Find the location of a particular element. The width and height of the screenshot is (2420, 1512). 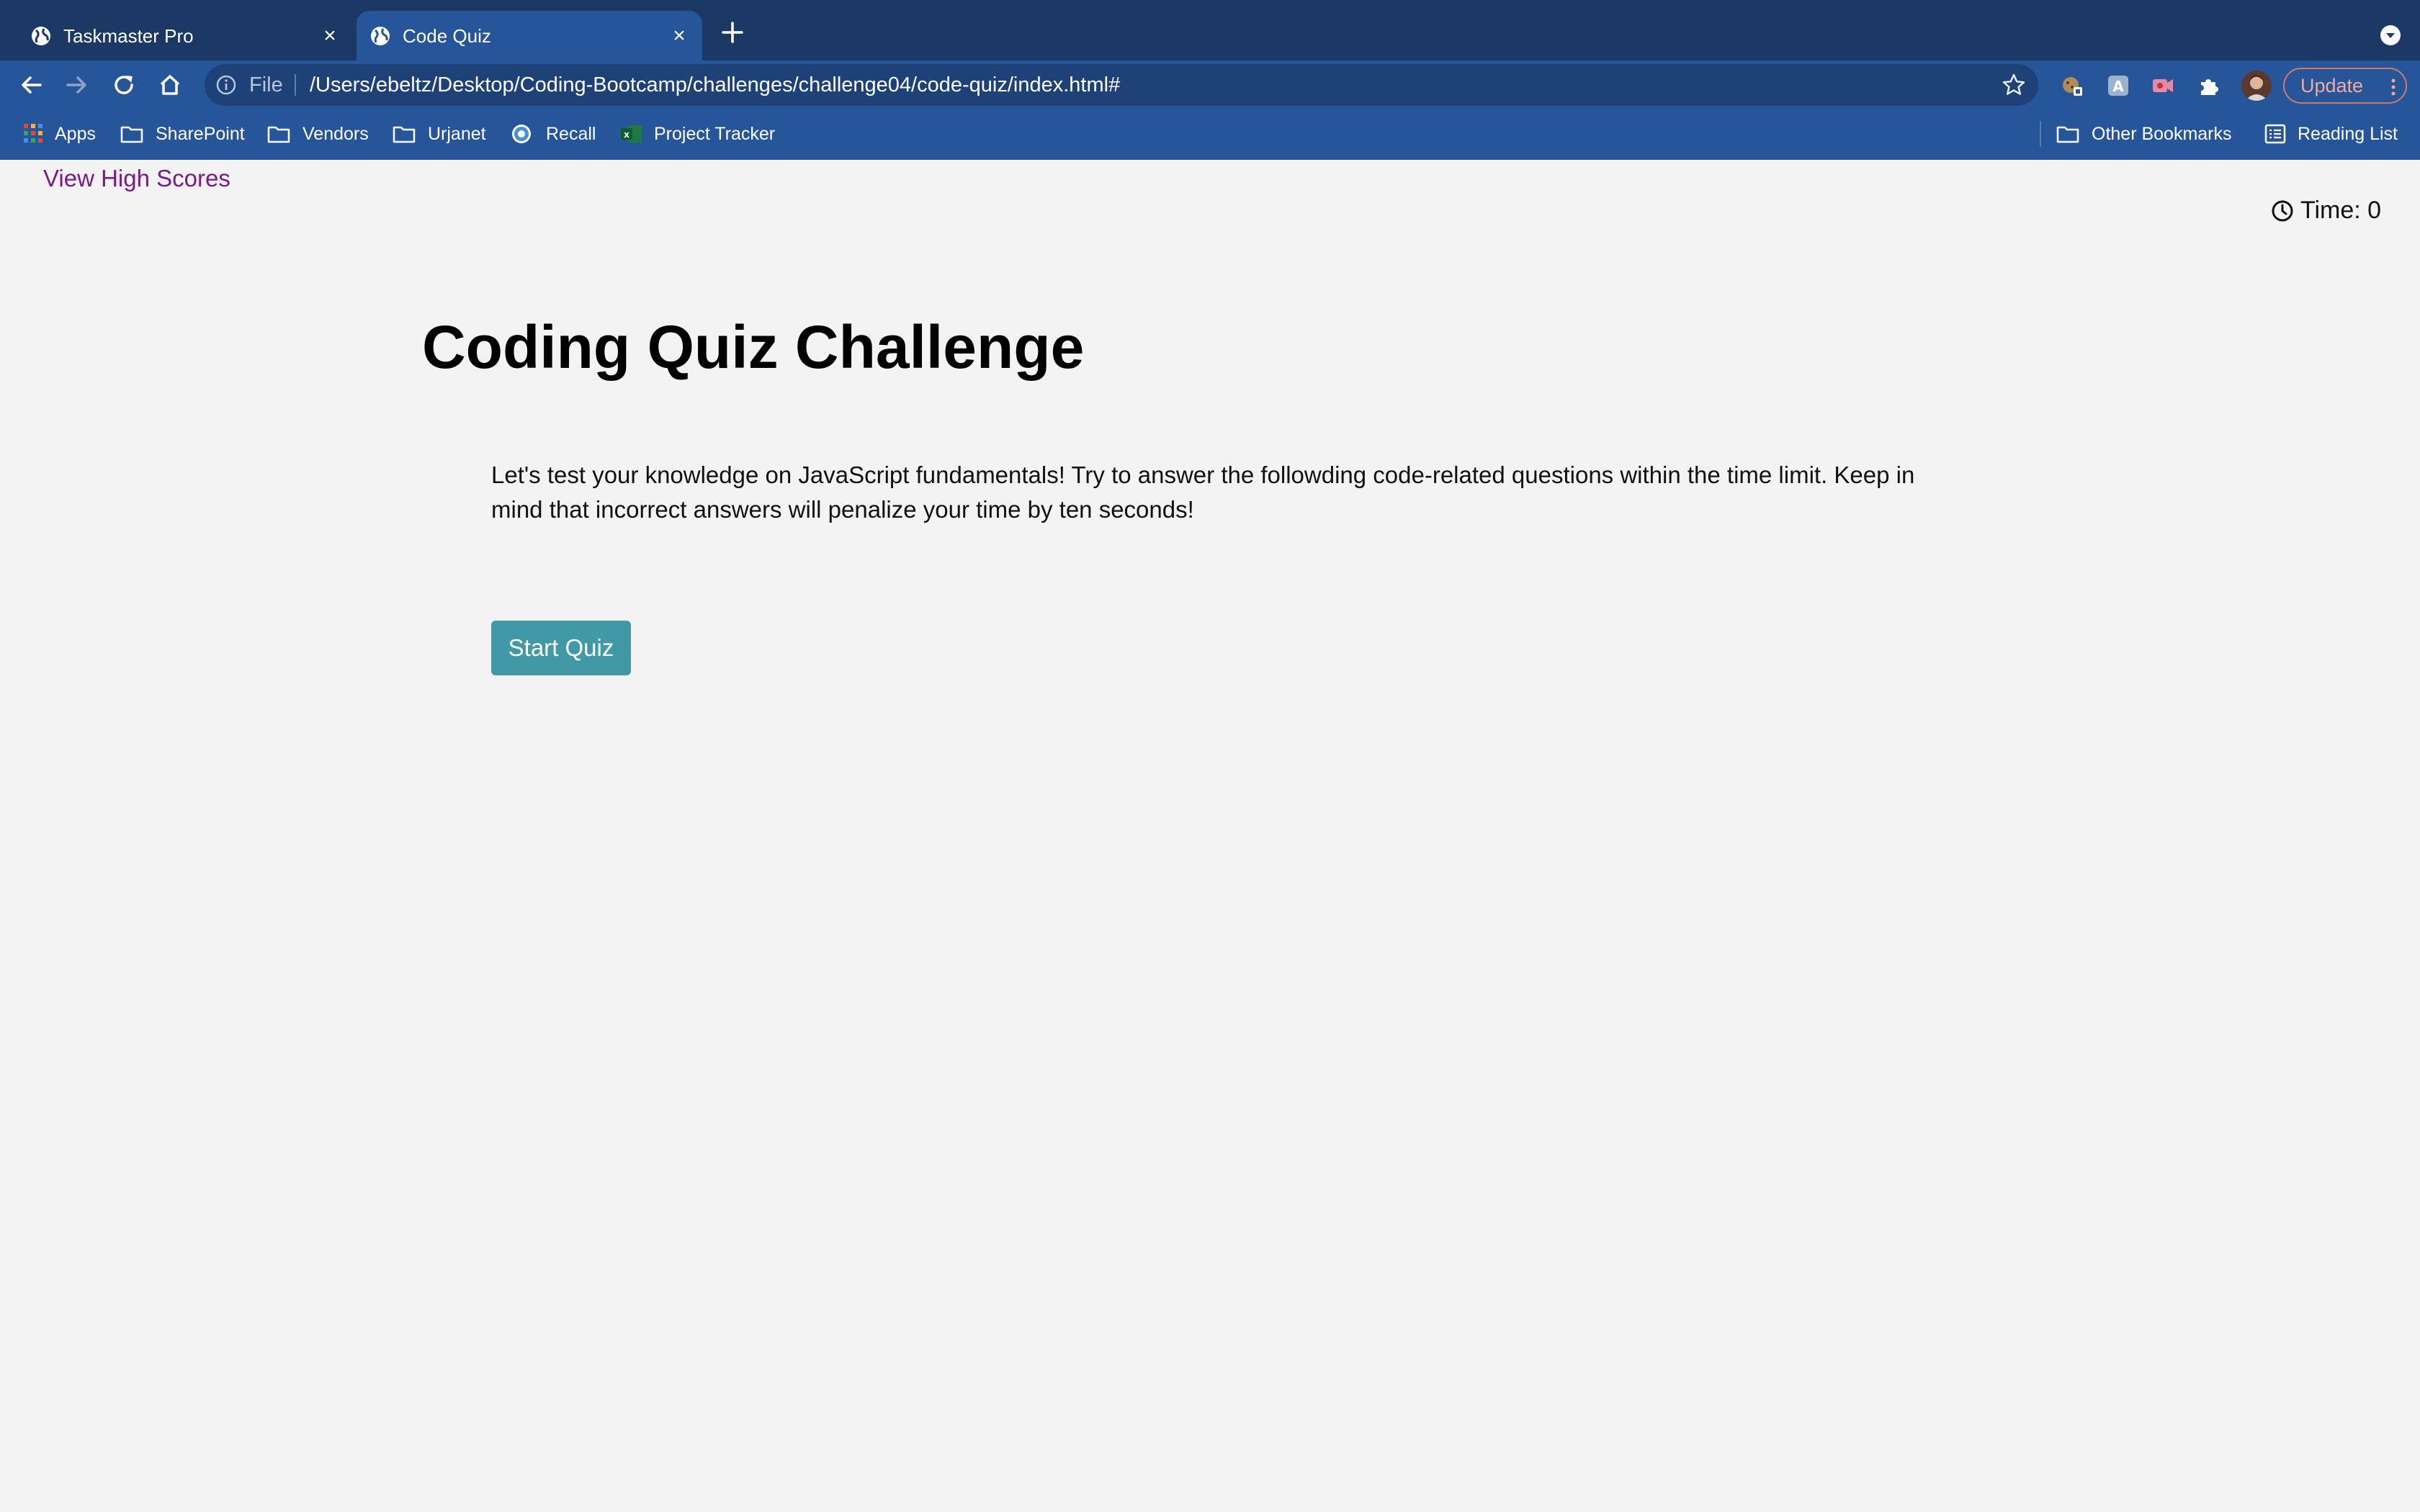

svg-text: A is located at coordinates (2118, 86).